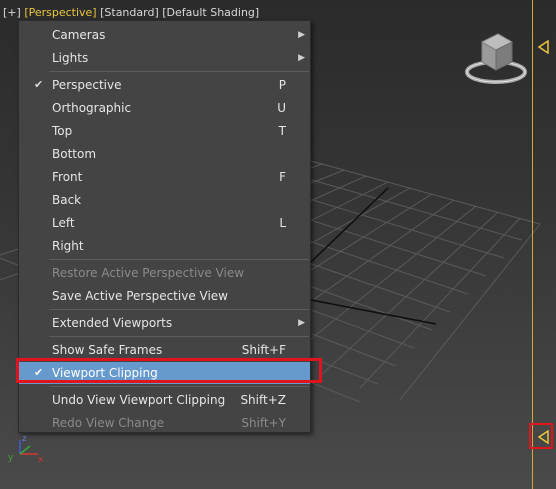 The height and width of the screenshot is (489, 556). What do you see at coordinates (67, 200) in the screenshot?
I see `menu-item-label: Back` at bounding box center [67, 200].